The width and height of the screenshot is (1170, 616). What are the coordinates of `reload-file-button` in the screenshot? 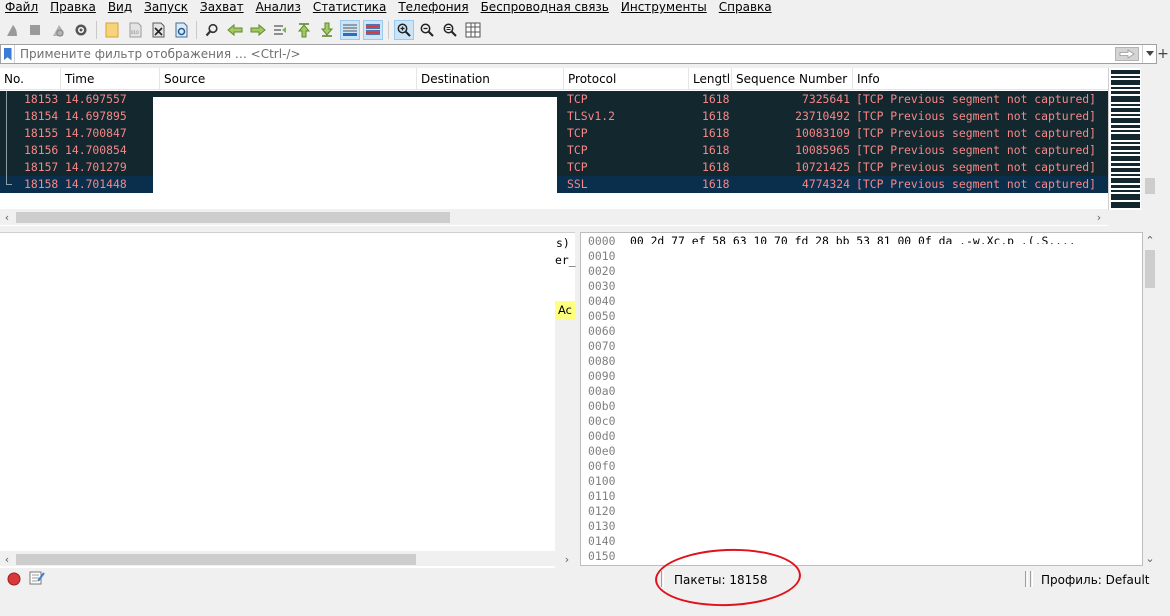 It's located at (181, 30).